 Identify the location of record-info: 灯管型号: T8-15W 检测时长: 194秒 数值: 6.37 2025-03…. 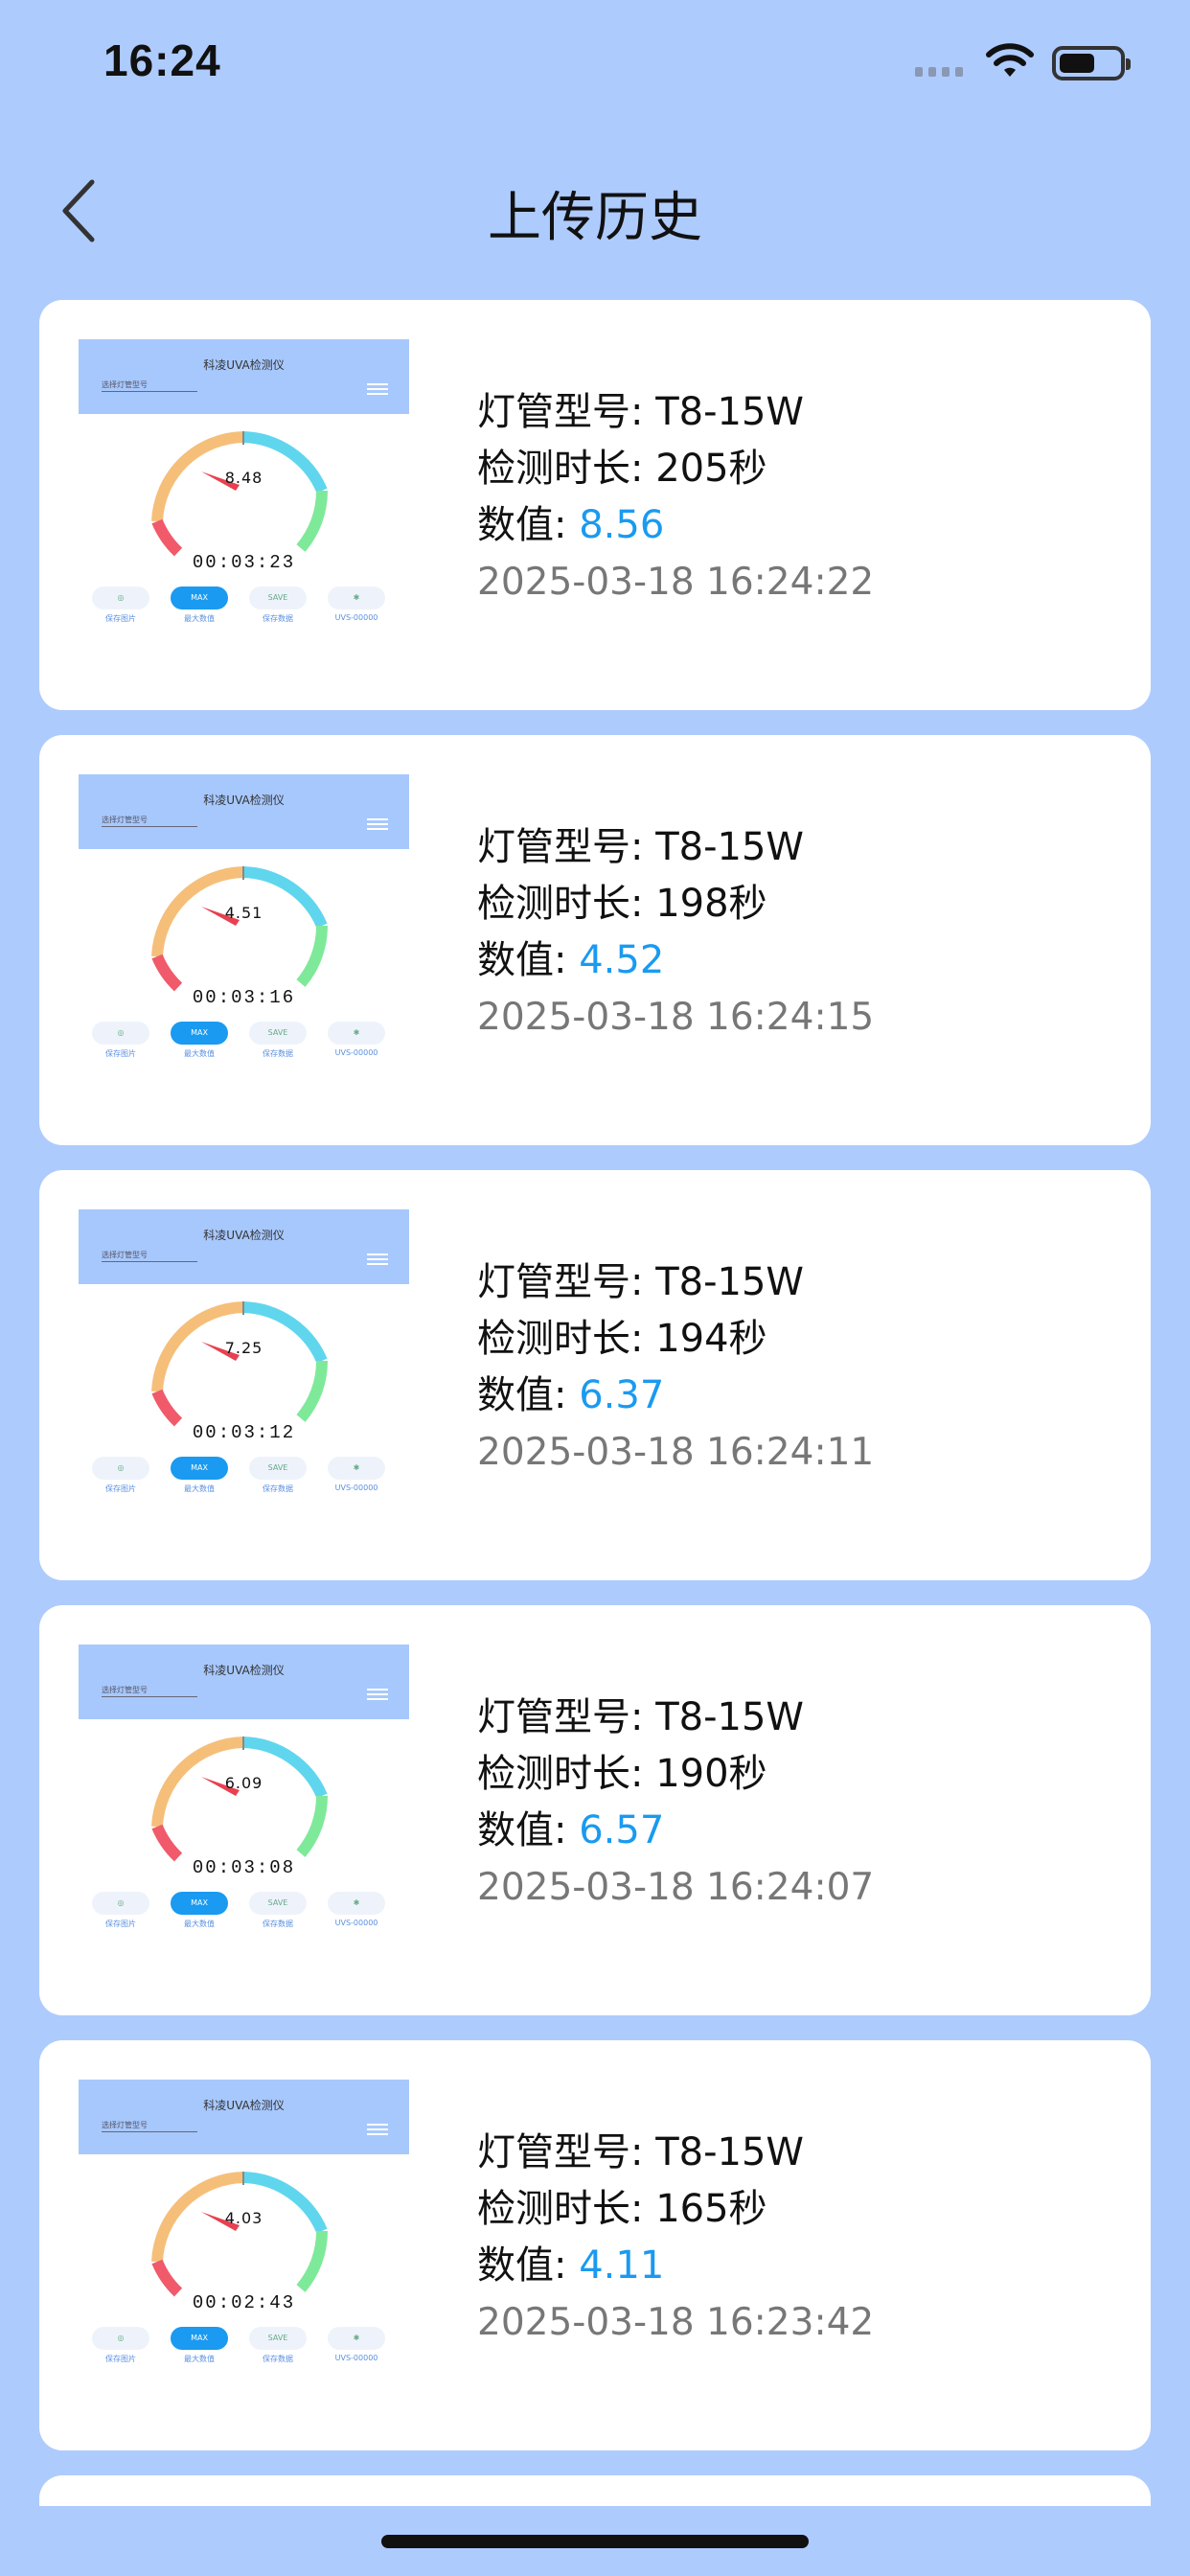
(676, 1367).